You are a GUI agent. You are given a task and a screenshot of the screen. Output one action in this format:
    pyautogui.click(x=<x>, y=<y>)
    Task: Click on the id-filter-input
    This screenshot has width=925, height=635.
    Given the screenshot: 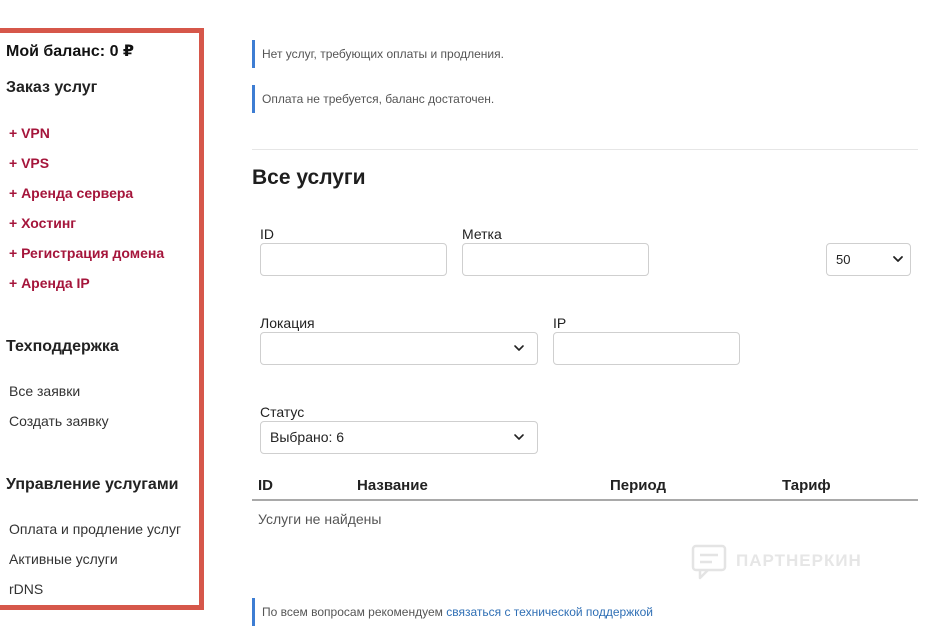 What is the action you would take?
    pyautogui.click(x=353, y=259)
    